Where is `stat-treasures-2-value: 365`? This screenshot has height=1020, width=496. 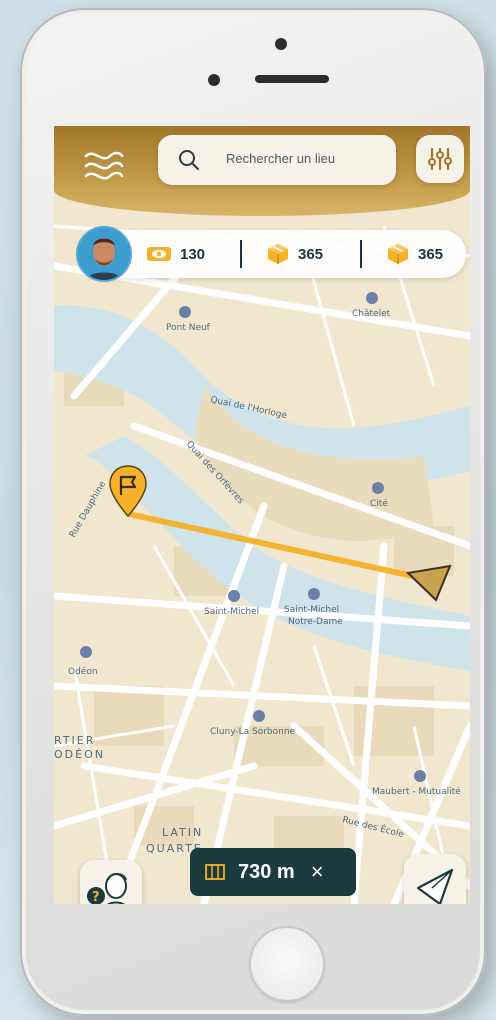
stat-treasures-2-value: 365 is located at coordinates (431, 254).